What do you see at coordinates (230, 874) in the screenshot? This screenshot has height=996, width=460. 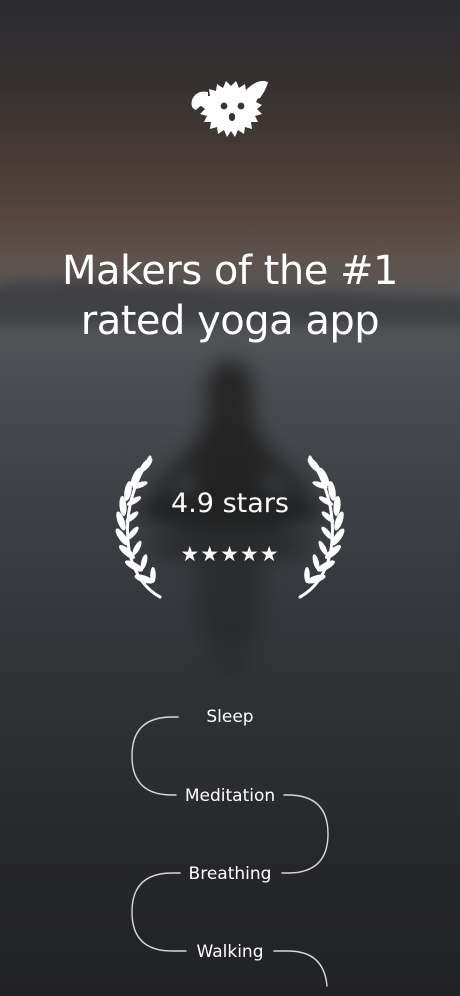 I see `activity-breathing: Breathing` at bounding box center [230, 874].